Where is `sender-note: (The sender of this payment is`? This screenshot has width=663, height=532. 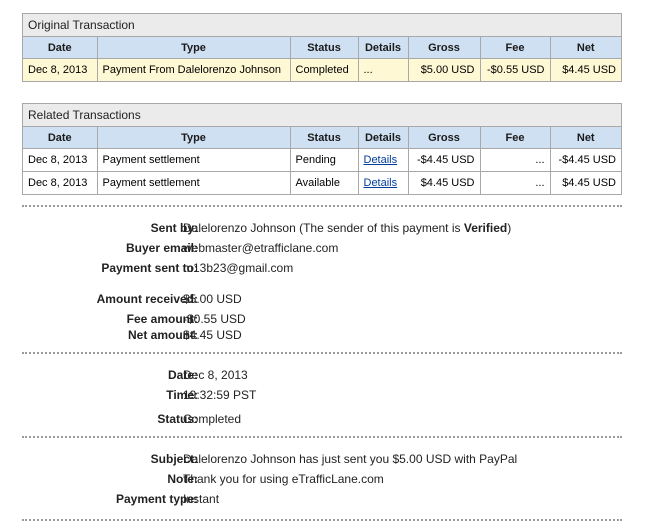 sender-note: (The sender of this payment is is located at coordinates (380, 228).